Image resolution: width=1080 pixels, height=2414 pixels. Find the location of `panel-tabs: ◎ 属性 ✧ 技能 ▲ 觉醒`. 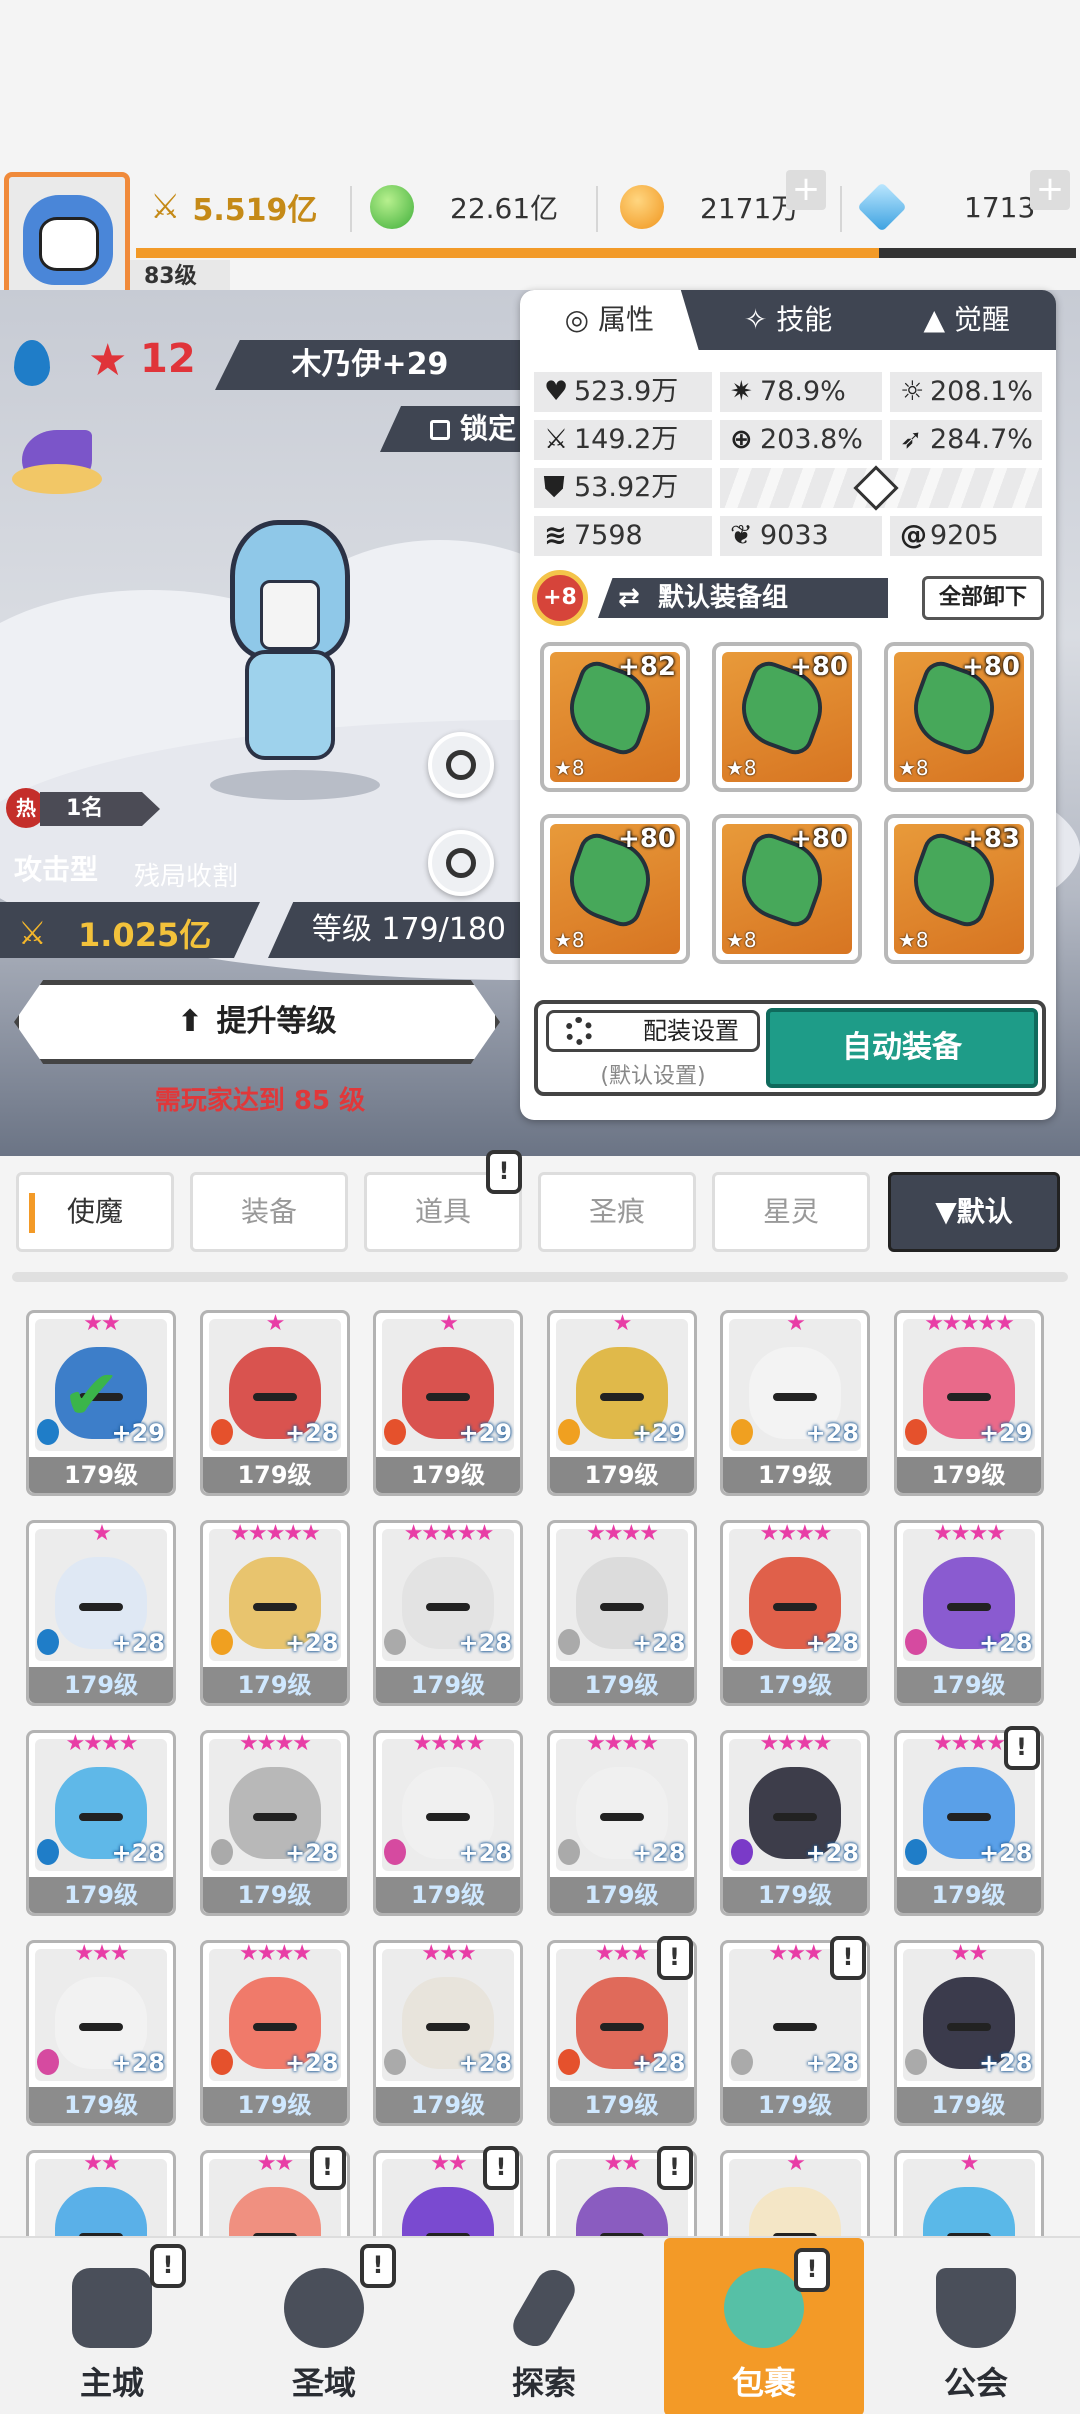

panel-tabs: ◎ 属性 ✧ 技能 ▲ 觉醒 is located at coordinates (788, 320).